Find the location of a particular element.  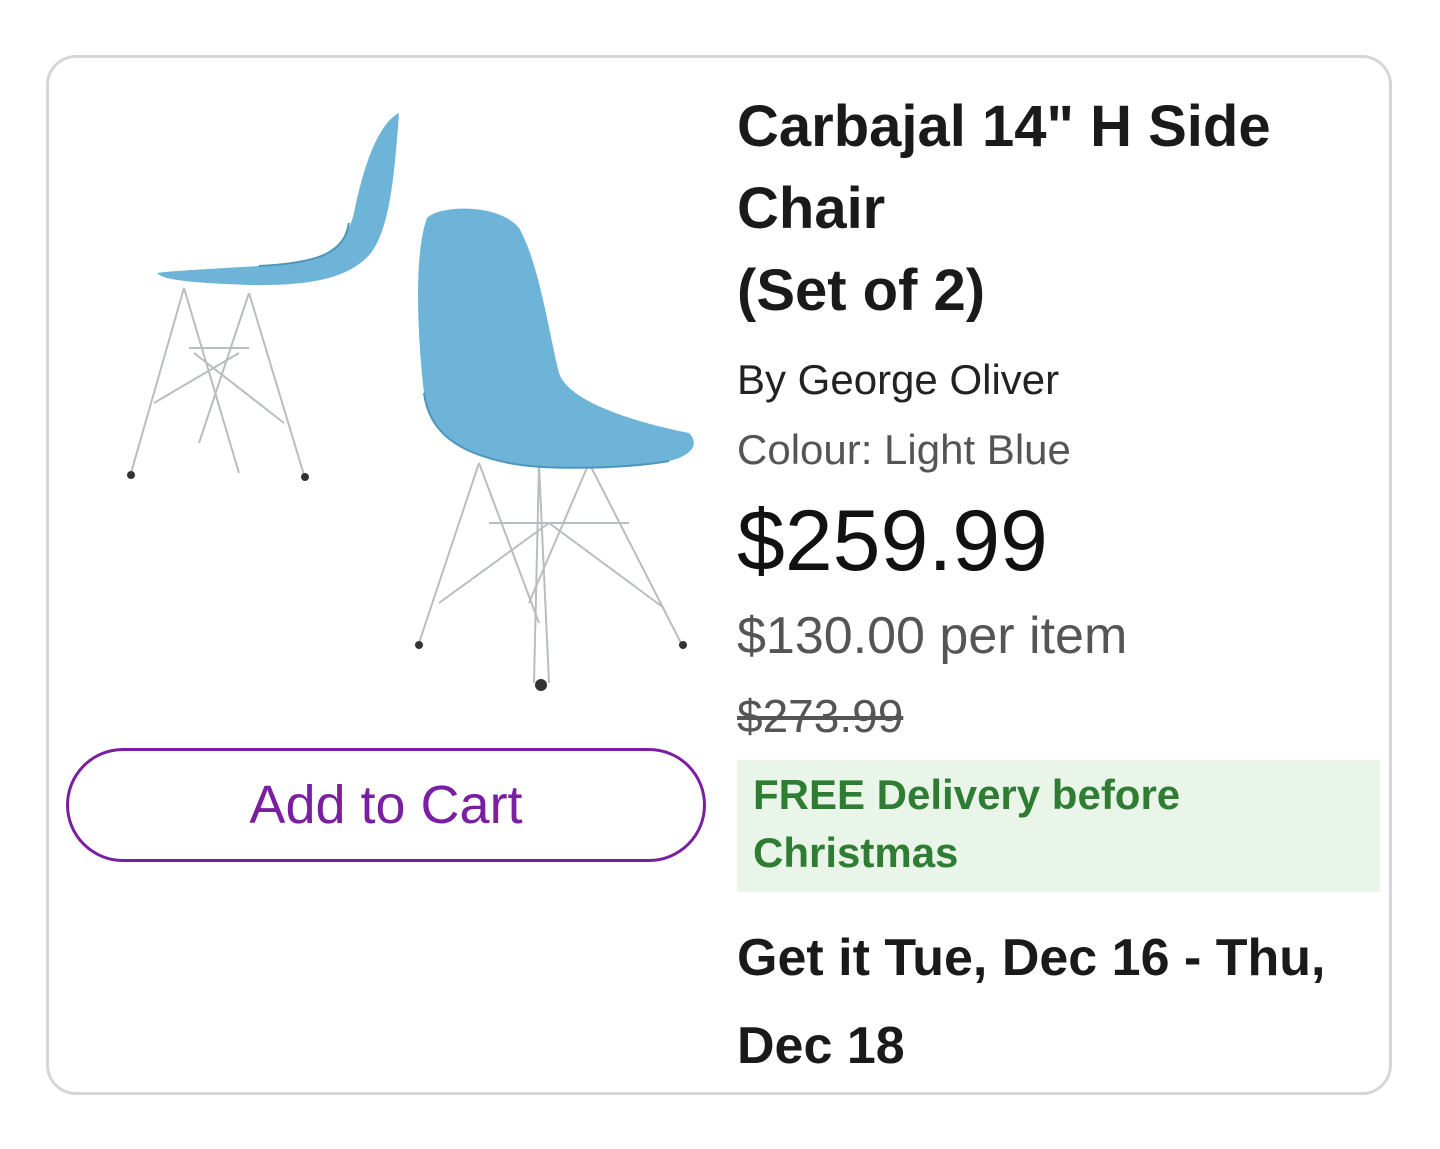

free-delivery-badge: FREE Delivery before Christmas is located at coordinates (1058, 826).